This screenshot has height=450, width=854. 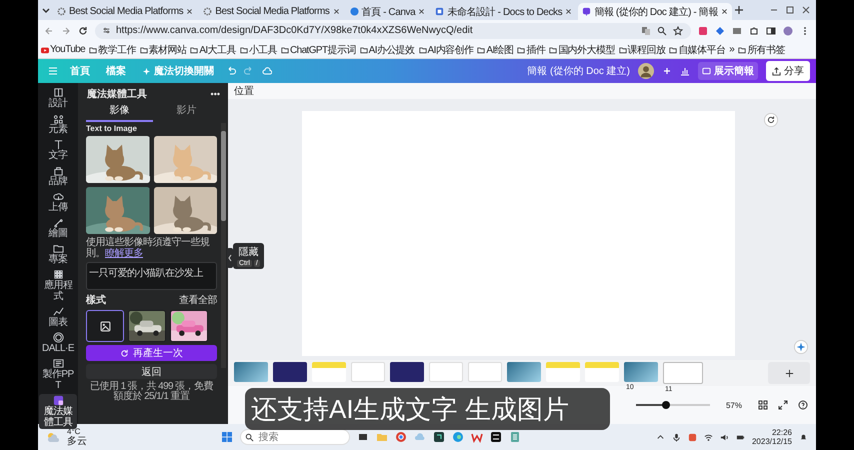 What do you see at coordinates (66, 31) in the screenshot?
I see `forward-icon` at bounding box center [66, 31].